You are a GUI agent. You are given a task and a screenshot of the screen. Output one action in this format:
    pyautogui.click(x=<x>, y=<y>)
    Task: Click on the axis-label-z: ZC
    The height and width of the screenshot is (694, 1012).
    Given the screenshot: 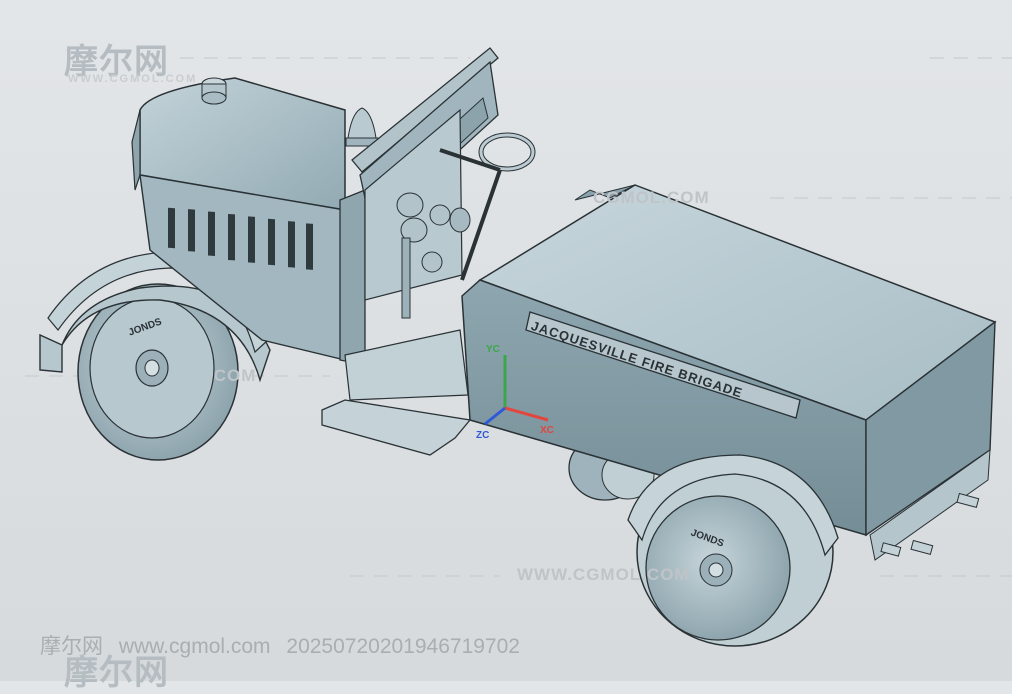 What is the action you would take?
    pyautogui.click(x=483, y=435)
    